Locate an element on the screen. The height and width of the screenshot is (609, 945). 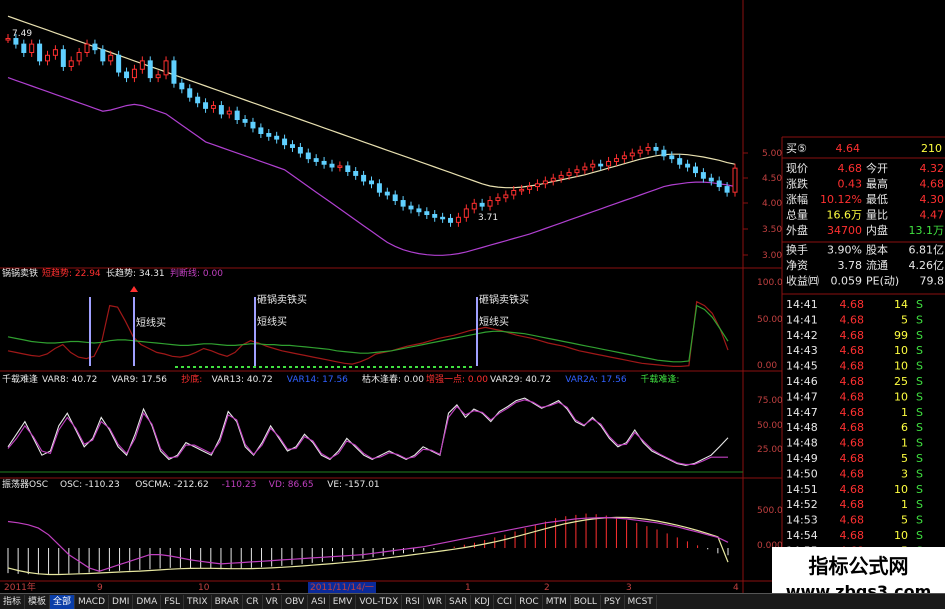
tab-boll: BOLL is located at coordinates (586, 601).